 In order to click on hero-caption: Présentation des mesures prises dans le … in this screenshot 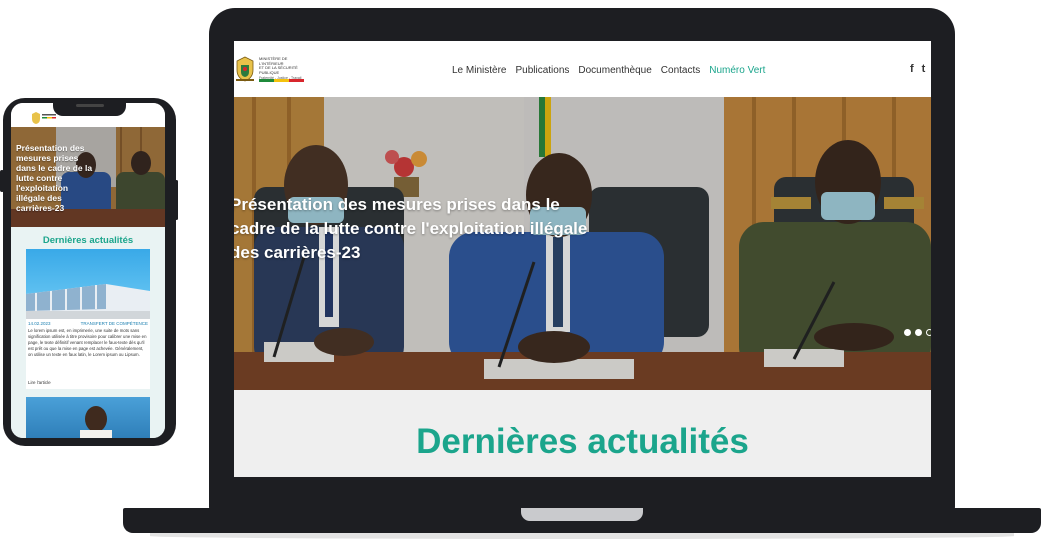, I will do `click(412, 229)`.